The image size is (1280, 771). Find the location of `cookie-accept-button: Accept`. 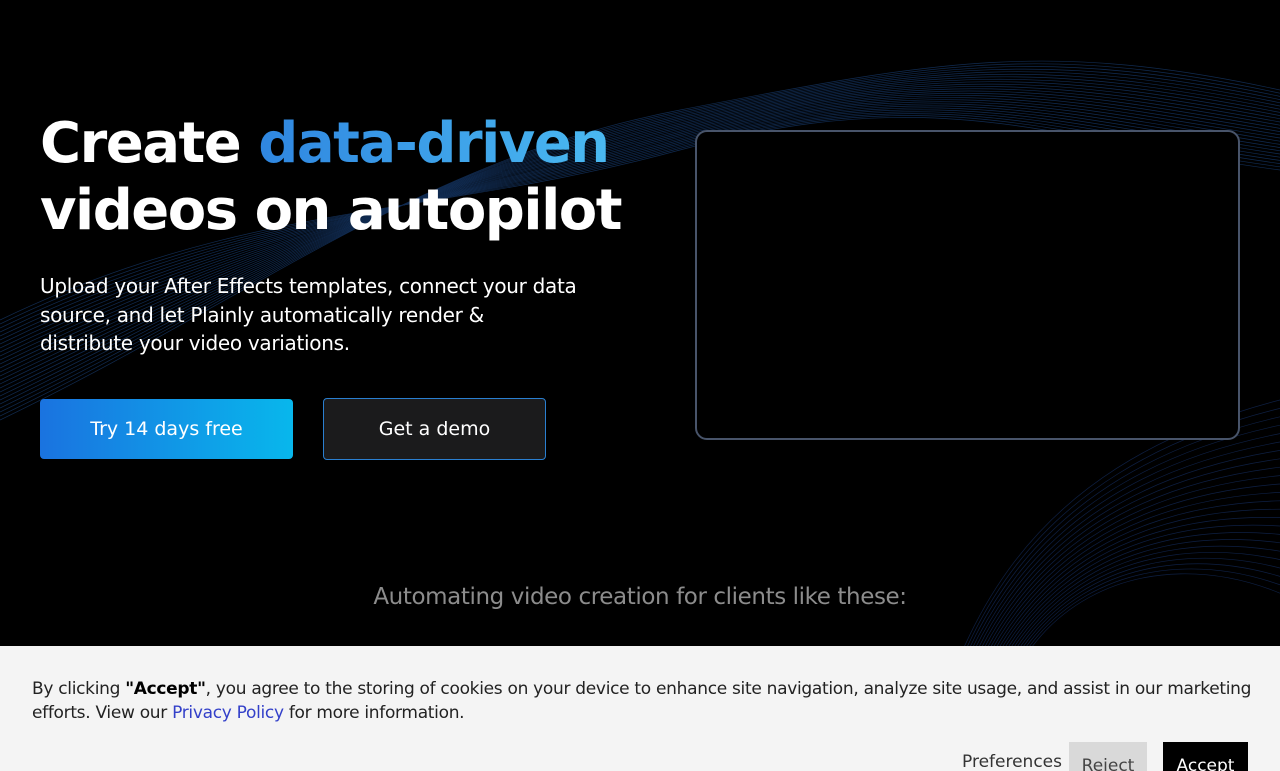

cookie-accept-button: Accept is located at coordinates (1205, 756).